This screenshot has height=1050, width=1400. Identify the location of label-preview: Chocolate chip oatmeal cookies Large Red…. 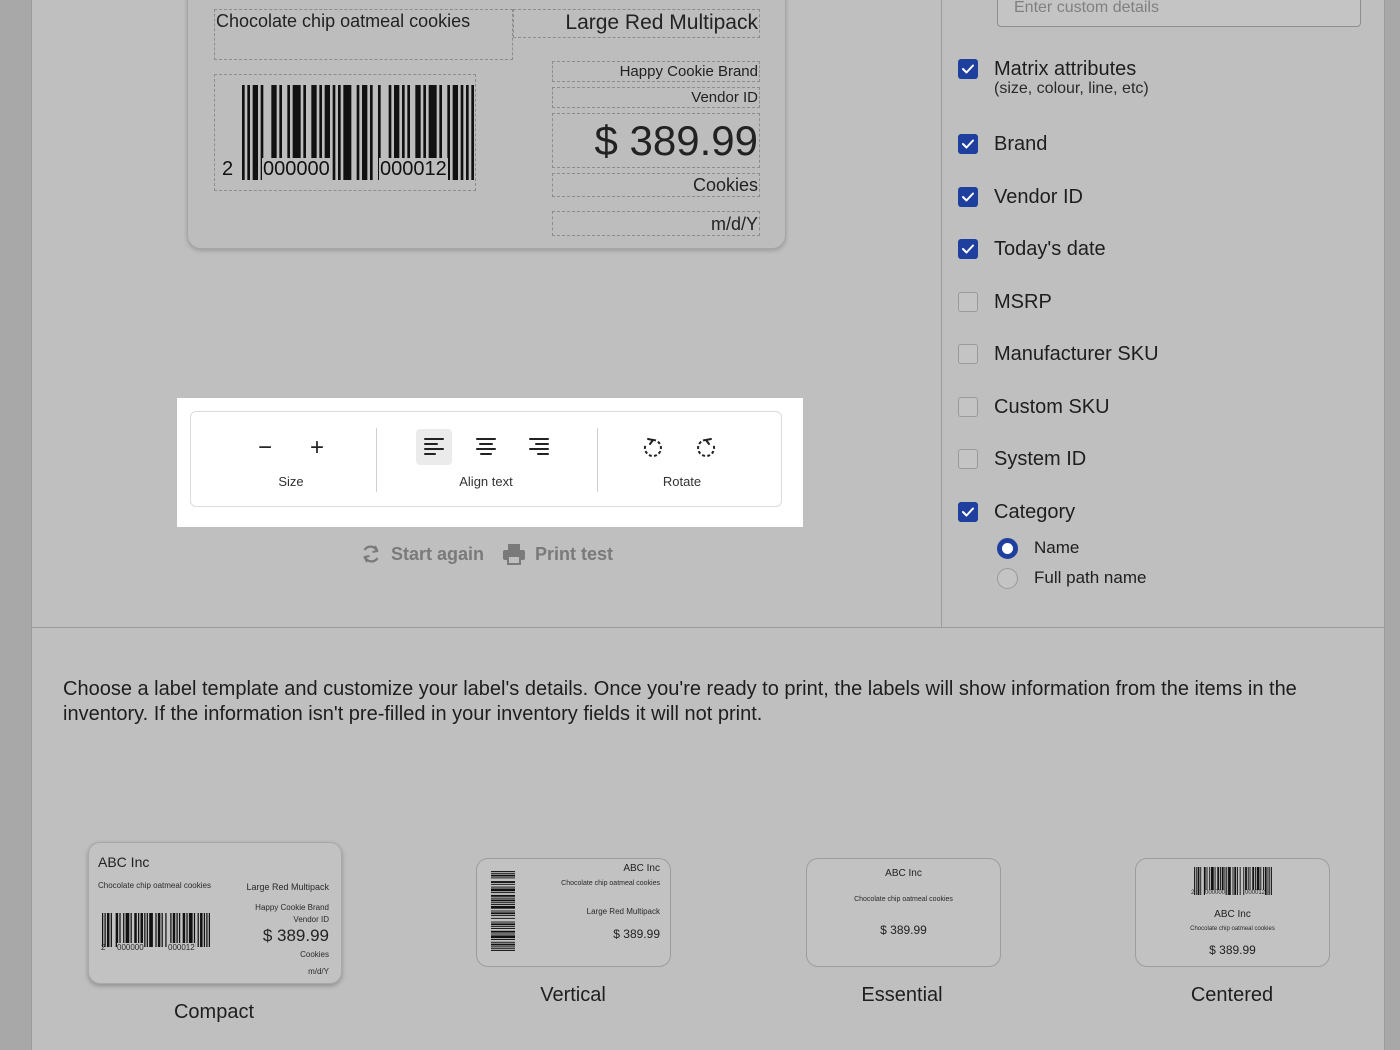
(486, 124).